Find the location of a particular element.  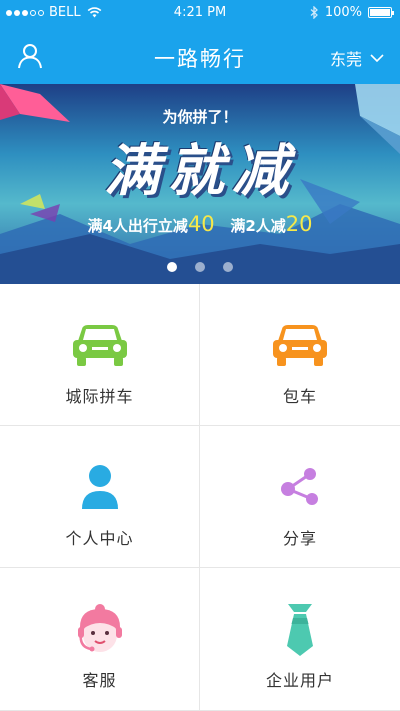

menu-item-customer-service: 客服 is located at coordinates (100, 639).